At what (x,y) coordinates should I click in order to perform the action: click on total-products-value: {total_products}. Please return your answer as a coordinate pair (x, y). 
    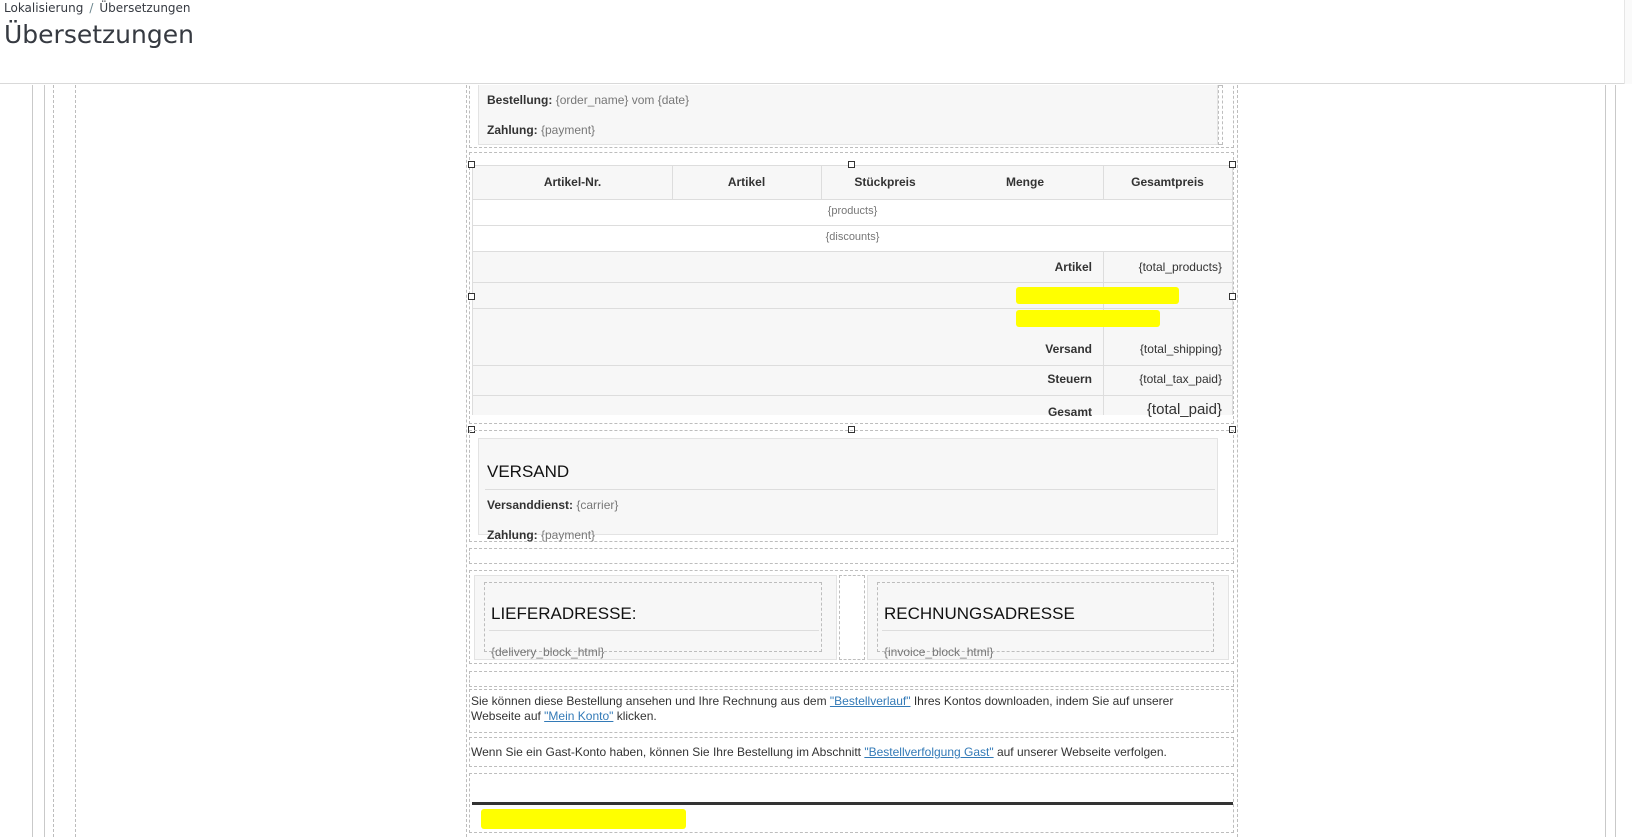
    Looking at the image, I should click on (1180, 267).